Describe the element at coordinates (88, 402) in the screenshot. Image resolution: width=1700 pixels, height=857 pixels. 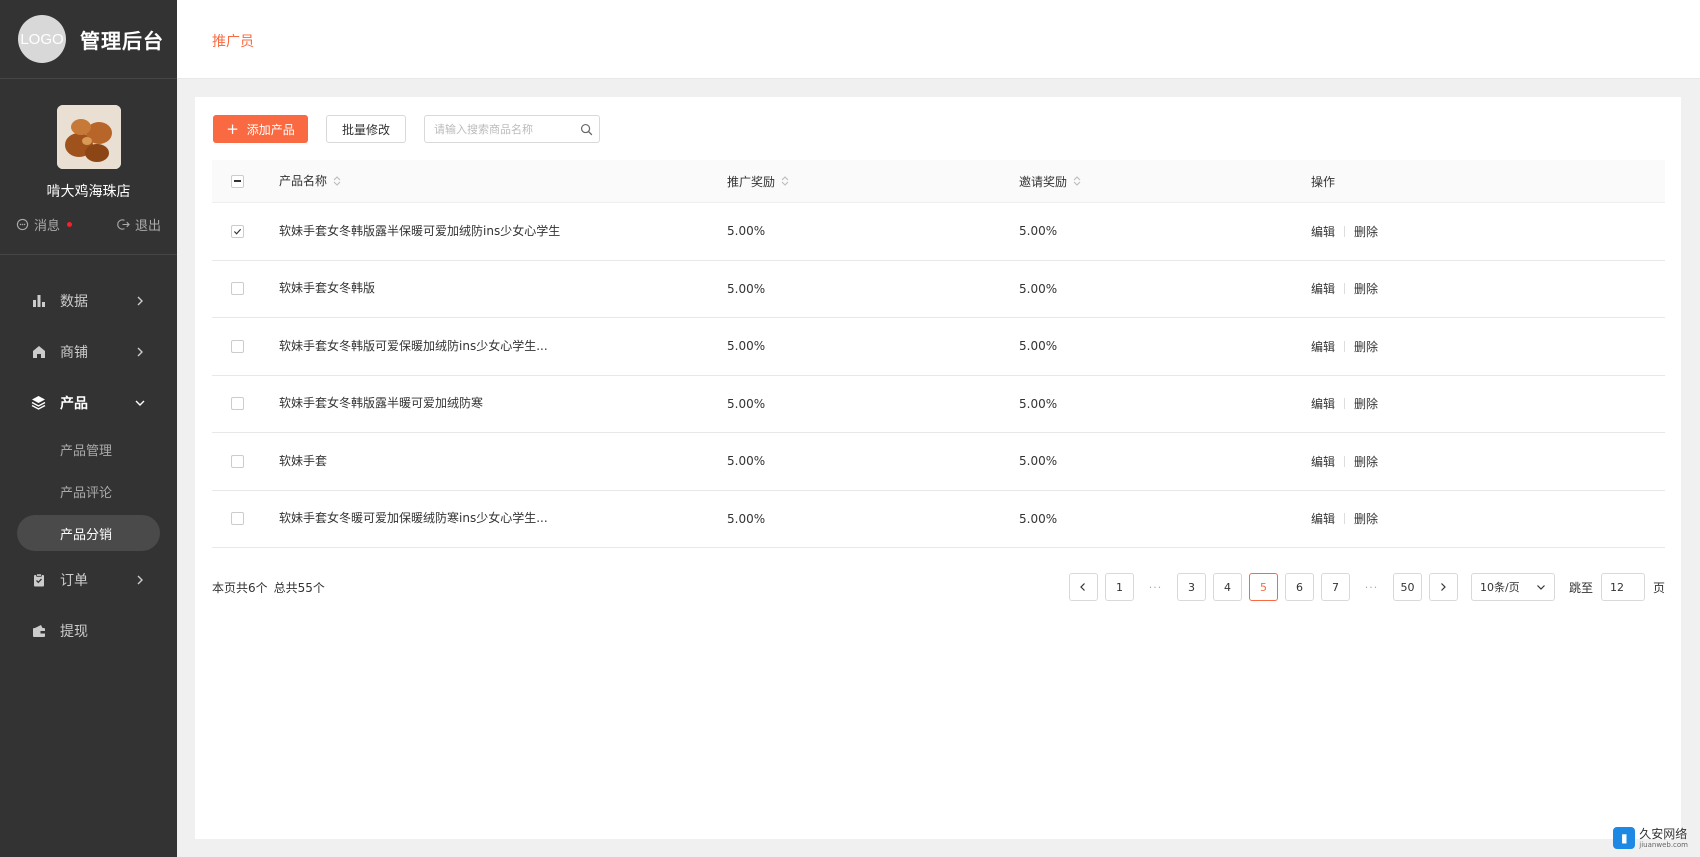
I see `sidebar-item-product: 产品` at that location.